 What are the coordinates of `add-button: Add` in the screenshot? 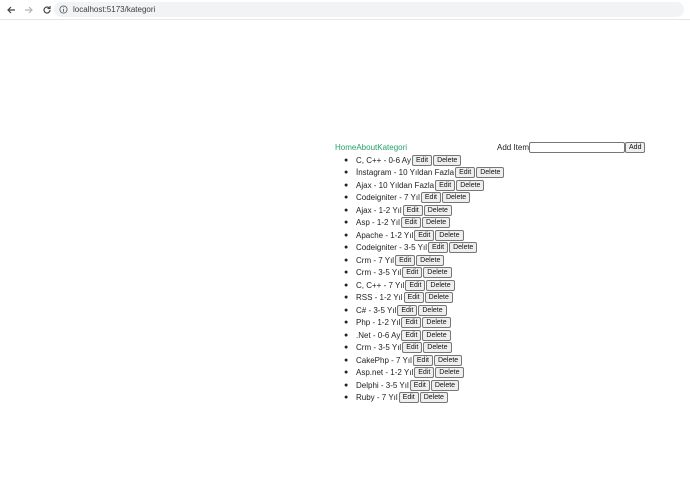 It's located at (635, 147).